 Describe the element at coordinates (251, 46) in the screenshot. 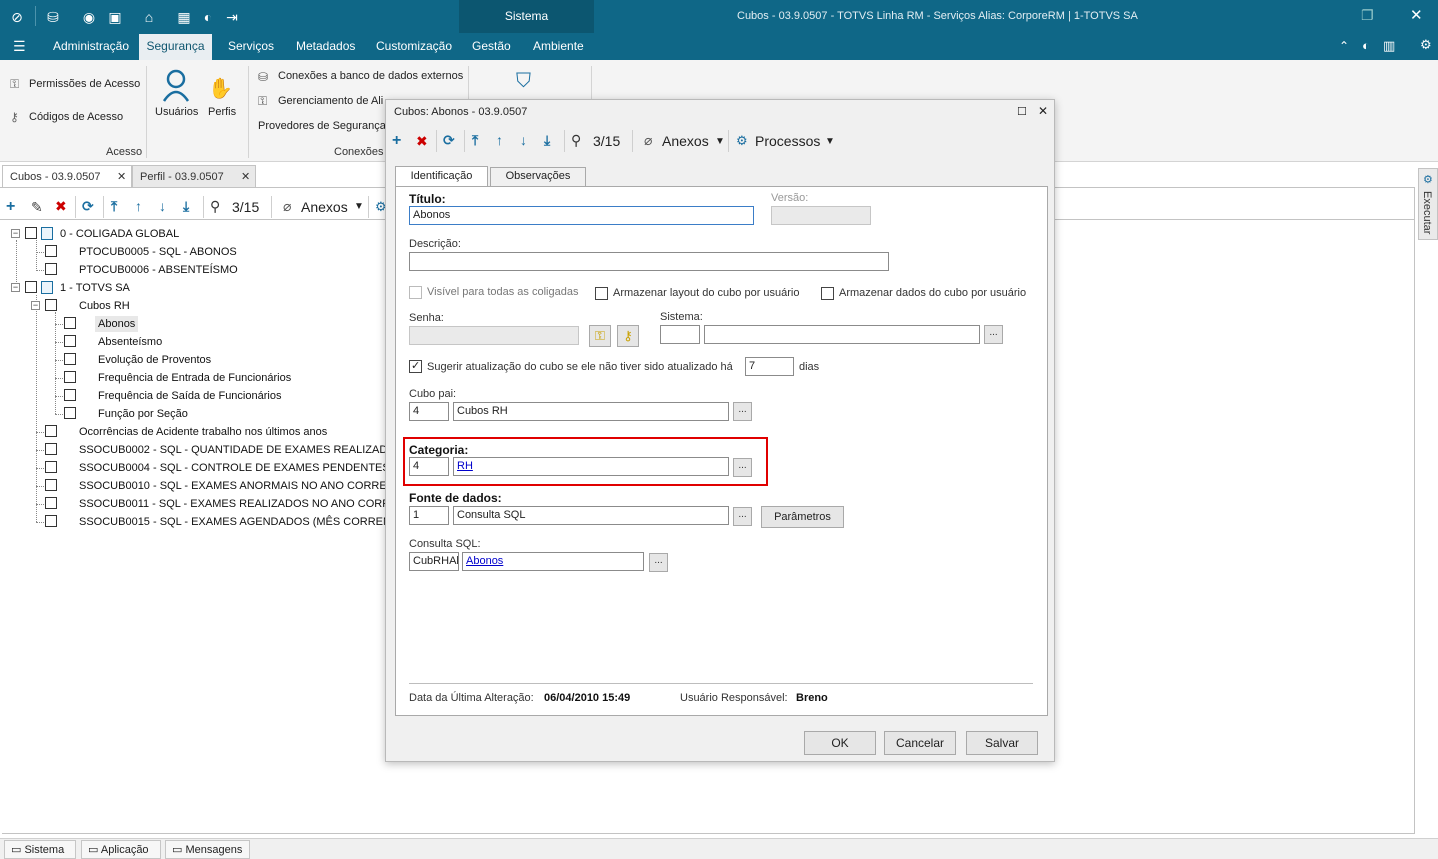

I see `menu-servicos: Serviços` at that location.